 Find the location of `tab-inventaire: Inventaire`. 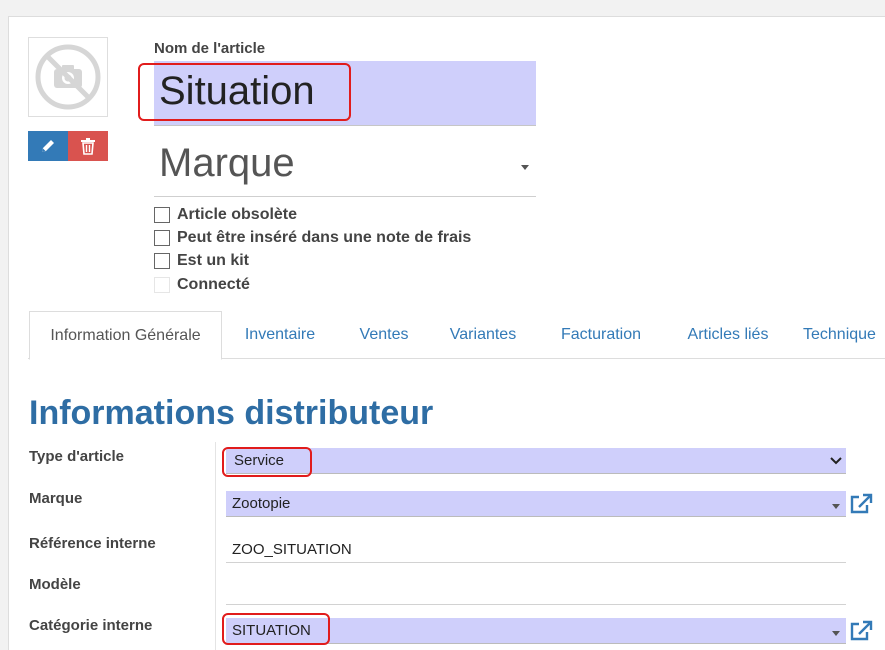

tab-inventaire: Inventaire is located at coordinates (280, 335).